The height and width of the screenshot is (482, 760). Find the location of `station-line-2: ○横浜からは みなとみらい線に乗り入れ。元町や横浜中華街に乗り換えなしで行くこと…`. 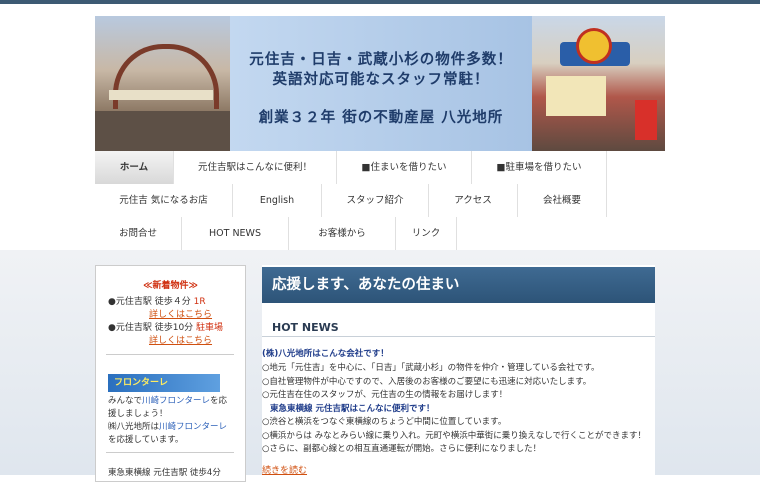

station-line-2: ○横浜からは みなとみらい線に乗り入れ。元町や横浜中華街に乗り換えなしで行くこと… is located at coordinates (454, 436).